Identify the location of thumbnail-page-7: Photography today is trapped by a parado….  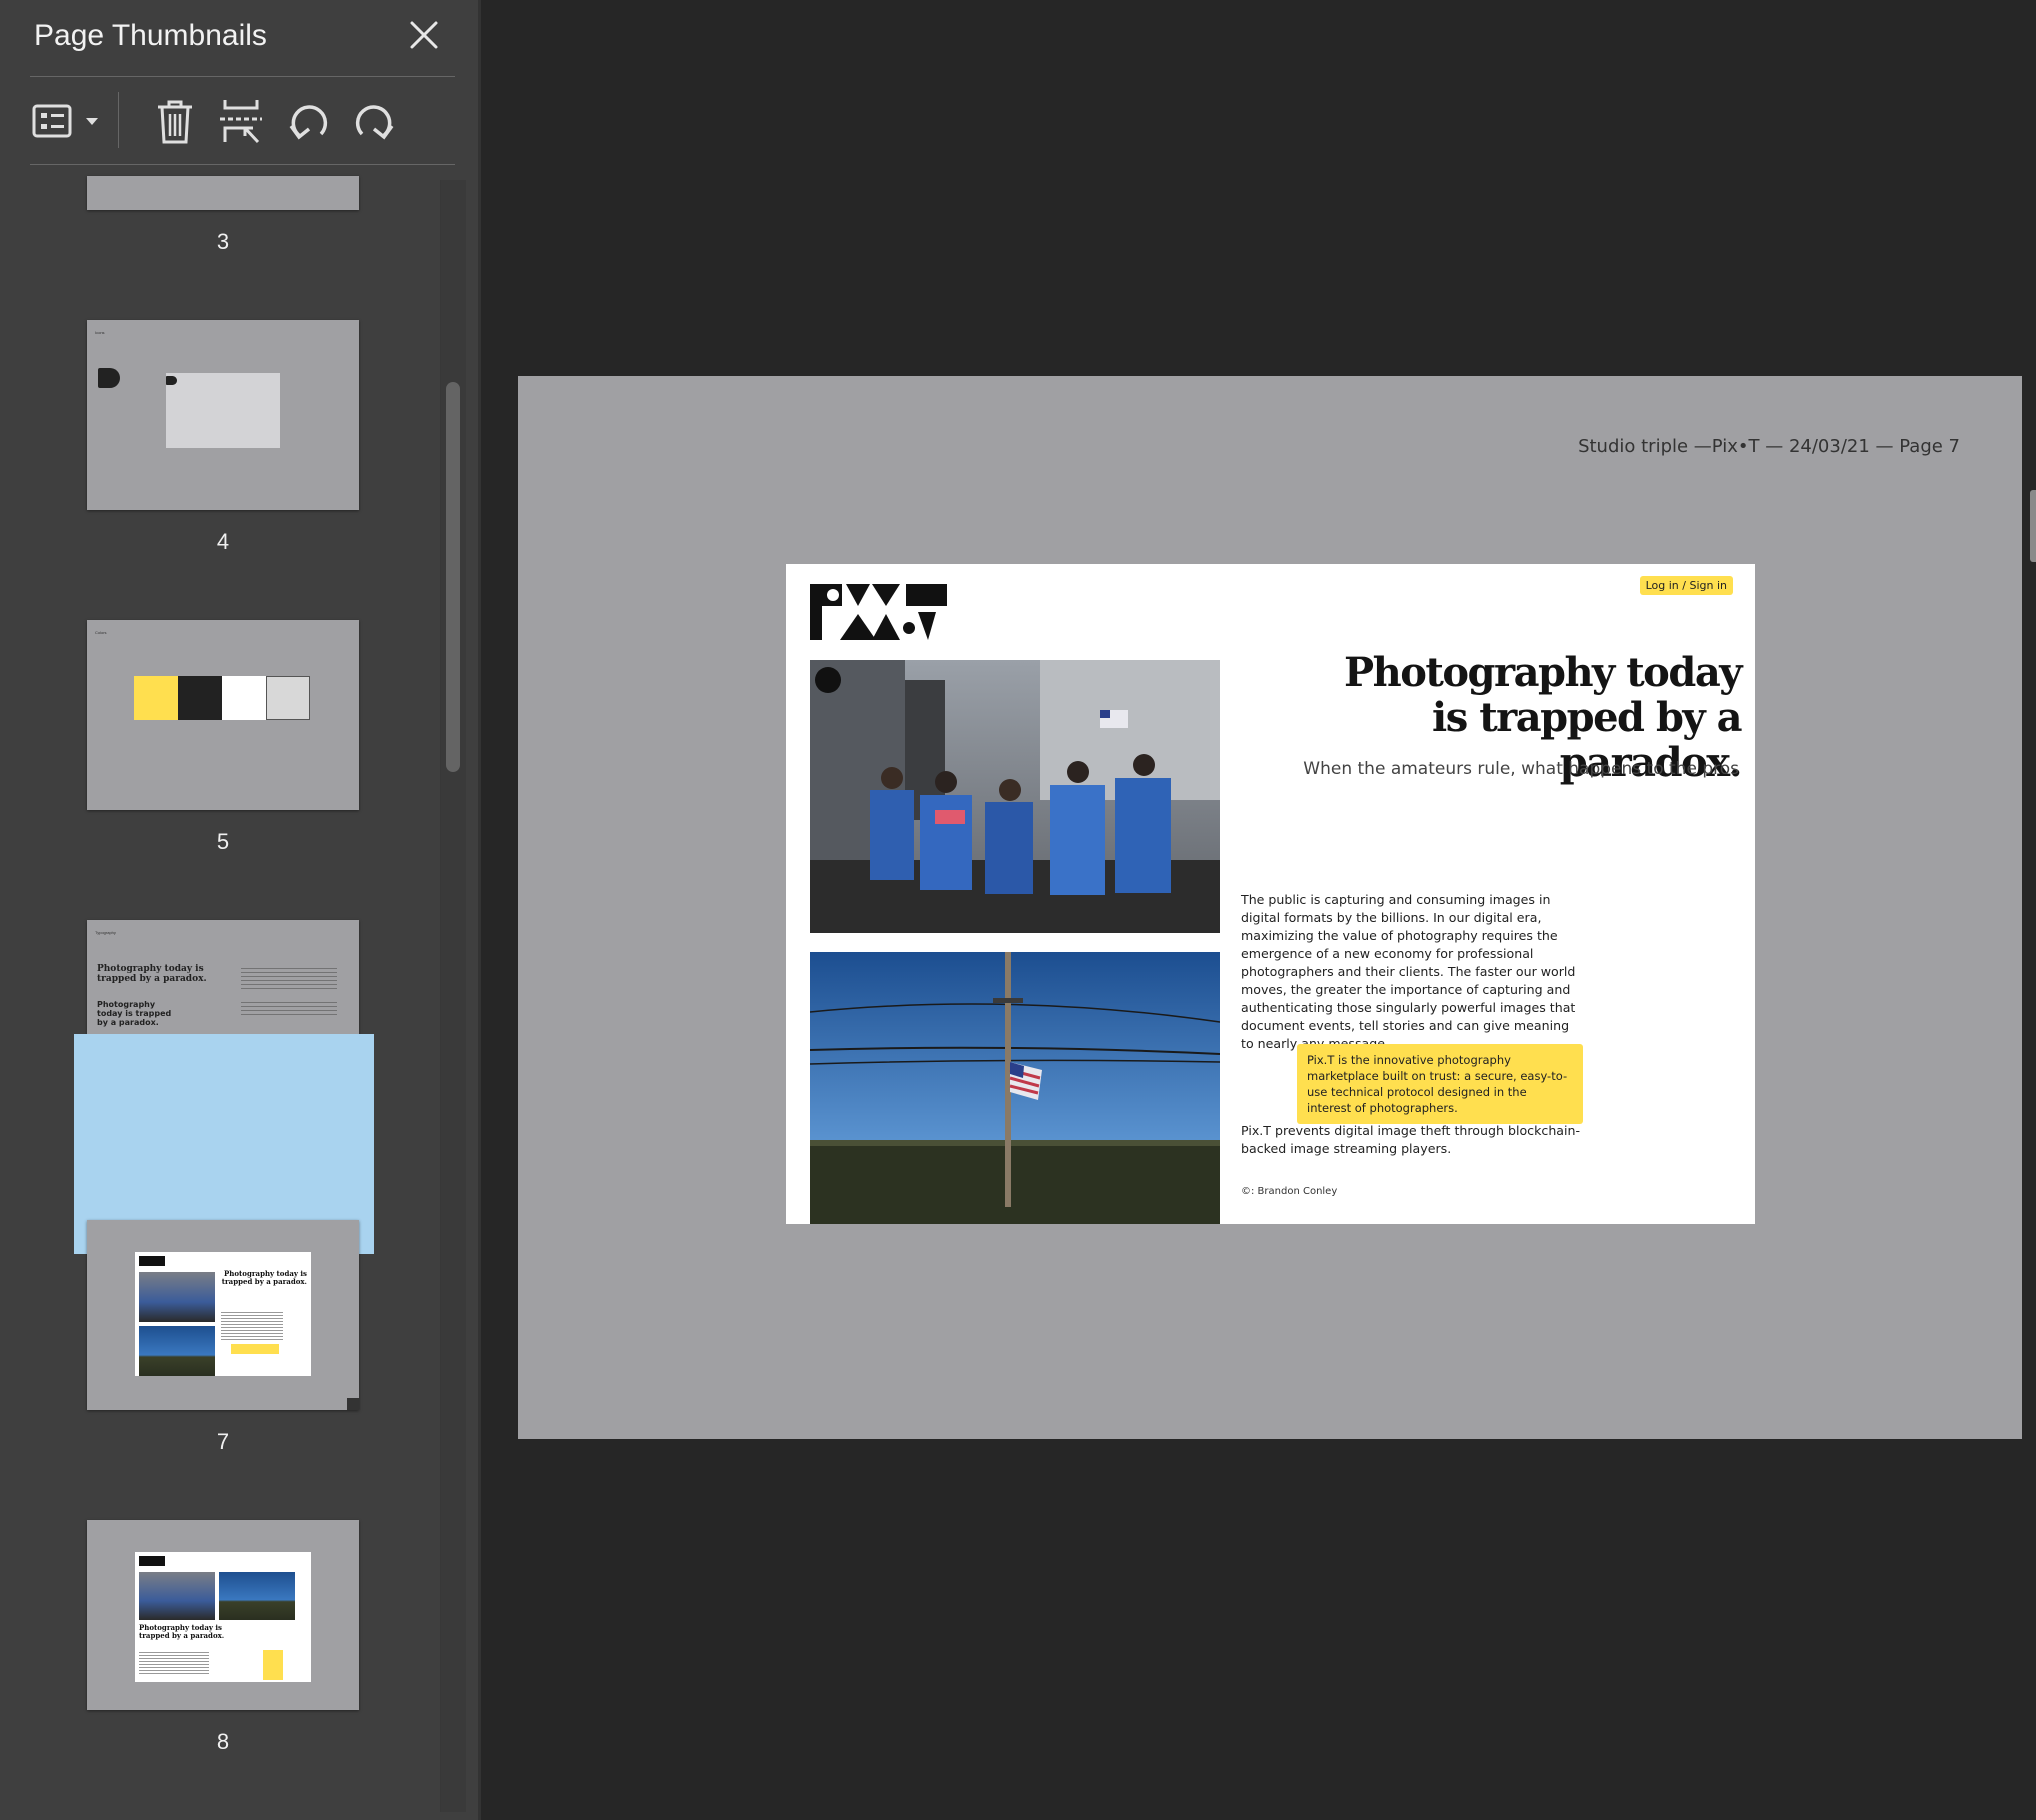
(223, 1315).